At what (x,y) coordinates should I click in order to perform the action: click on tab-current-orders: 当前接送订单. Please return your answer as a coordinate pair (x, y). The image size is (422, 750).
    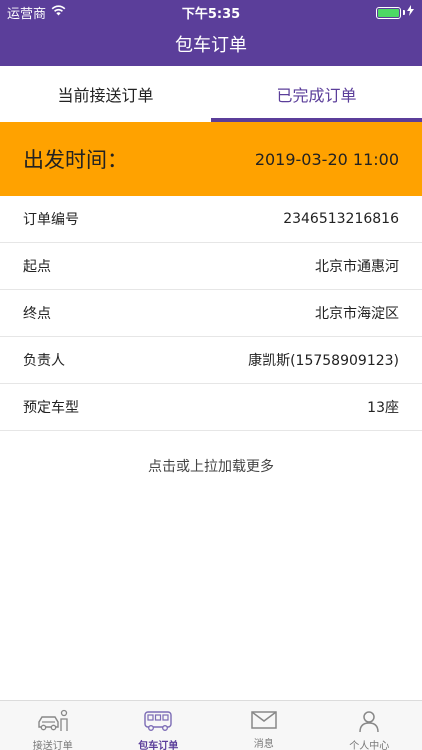
    Looking at the image, I should click on (105, 94).